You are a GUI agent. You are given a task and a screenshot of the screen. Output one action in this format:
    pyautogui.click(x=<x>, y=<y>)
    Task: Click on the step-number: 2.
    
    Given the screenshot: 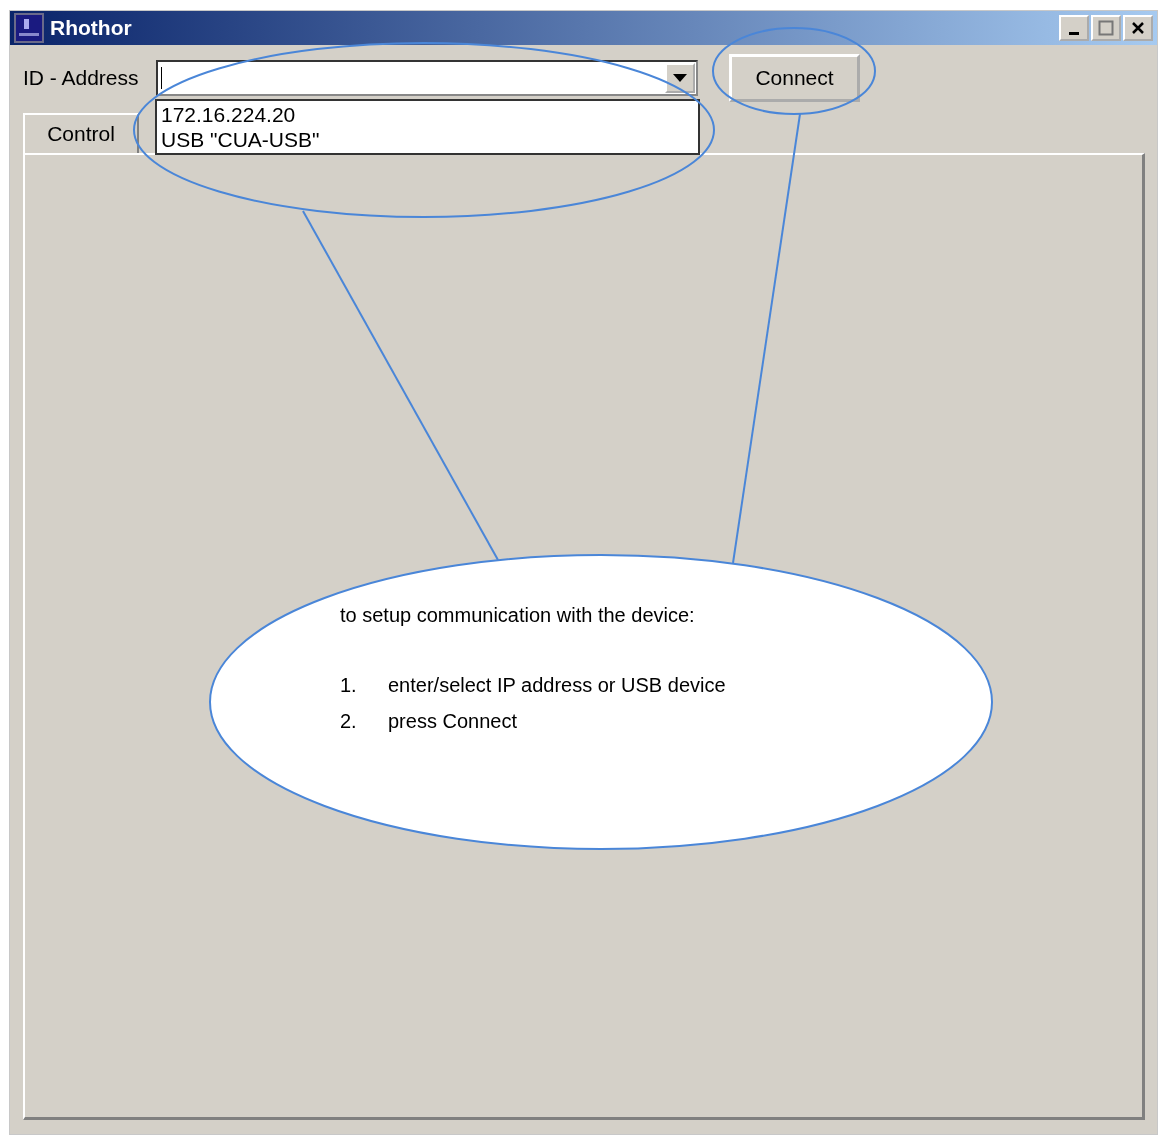 What is the action you would take?
    pyautogui.click(x=349, y=721)
    